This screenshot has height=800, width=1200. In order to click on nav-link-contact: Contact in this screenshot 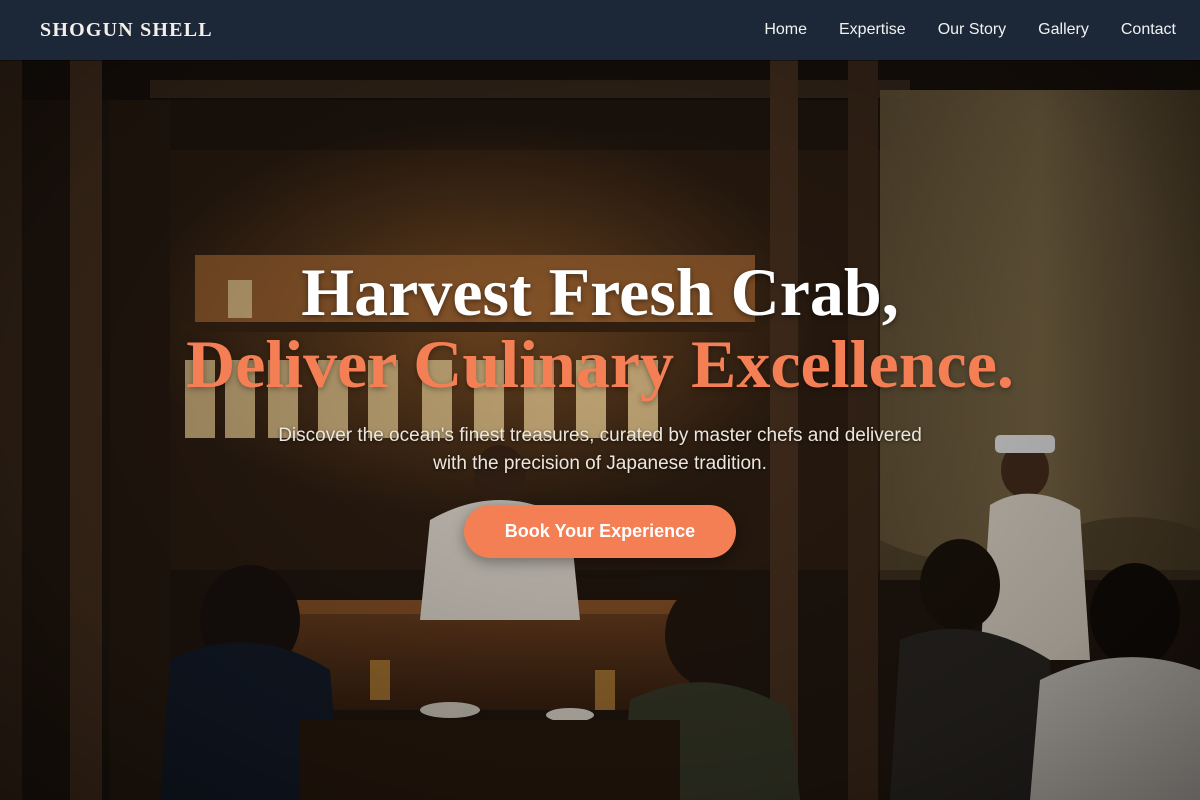, I will do `click(1148, 30)`.